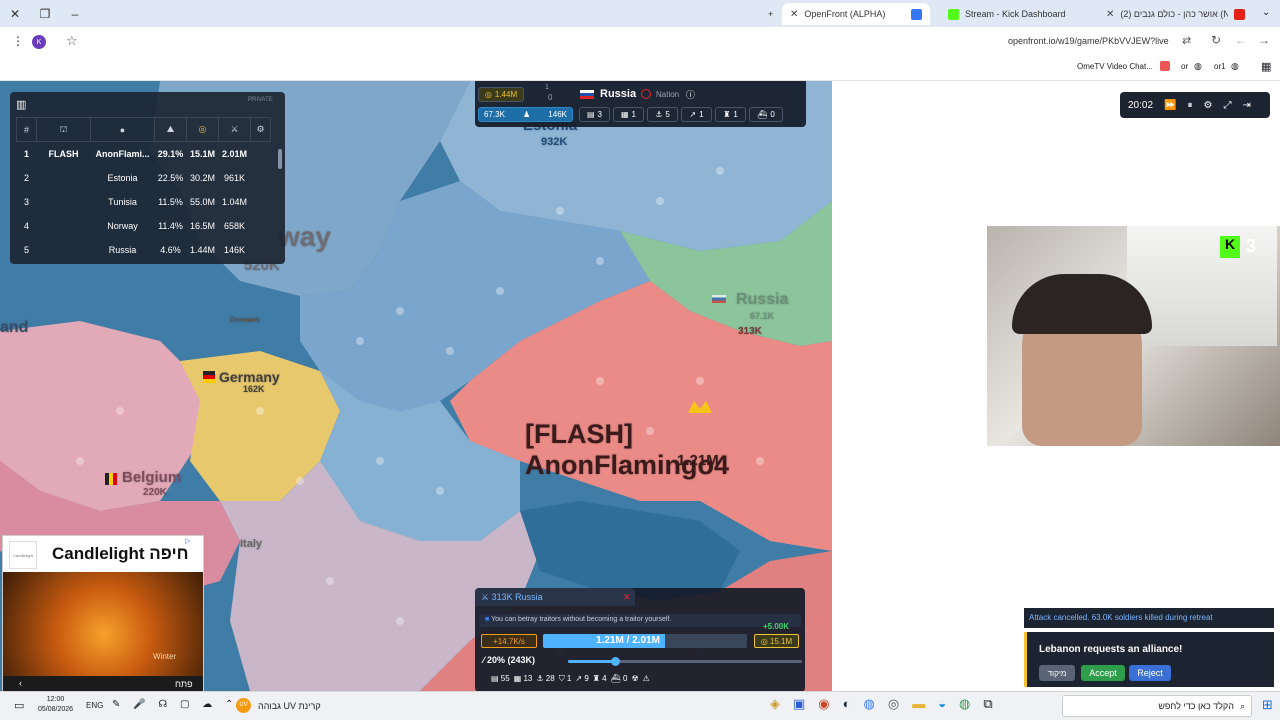 The height and width of the screenshot is (720, 1280). What do you see at coordinates (289, 706) in the screenshot?
I see `weather-text: גבוהה UV קרינת` at bounding box center [289, 706].